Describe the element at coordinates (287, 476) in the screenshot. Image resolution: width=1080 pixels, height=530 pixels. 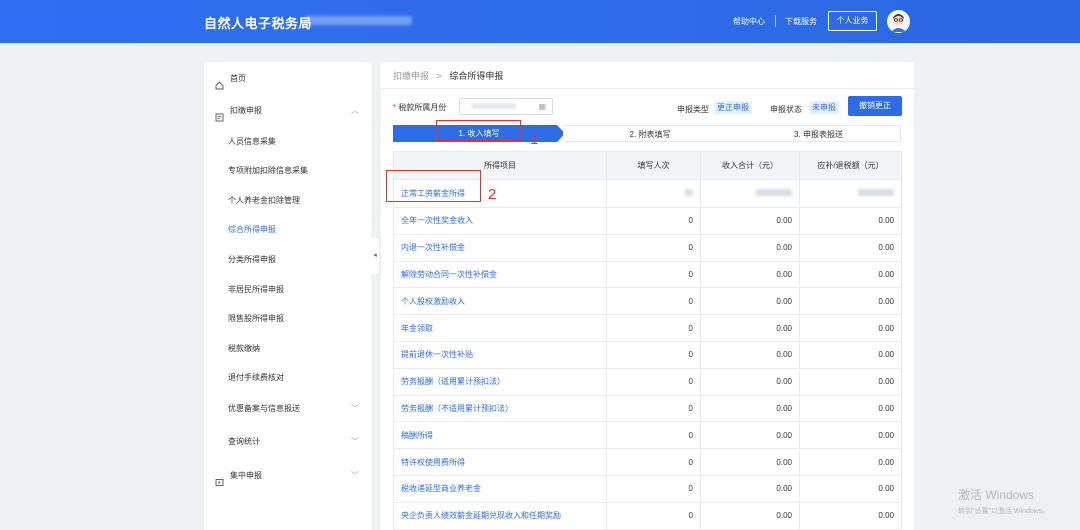
I see `sidebar-item-batch-declare: 集中申报 ﹀` at that location.